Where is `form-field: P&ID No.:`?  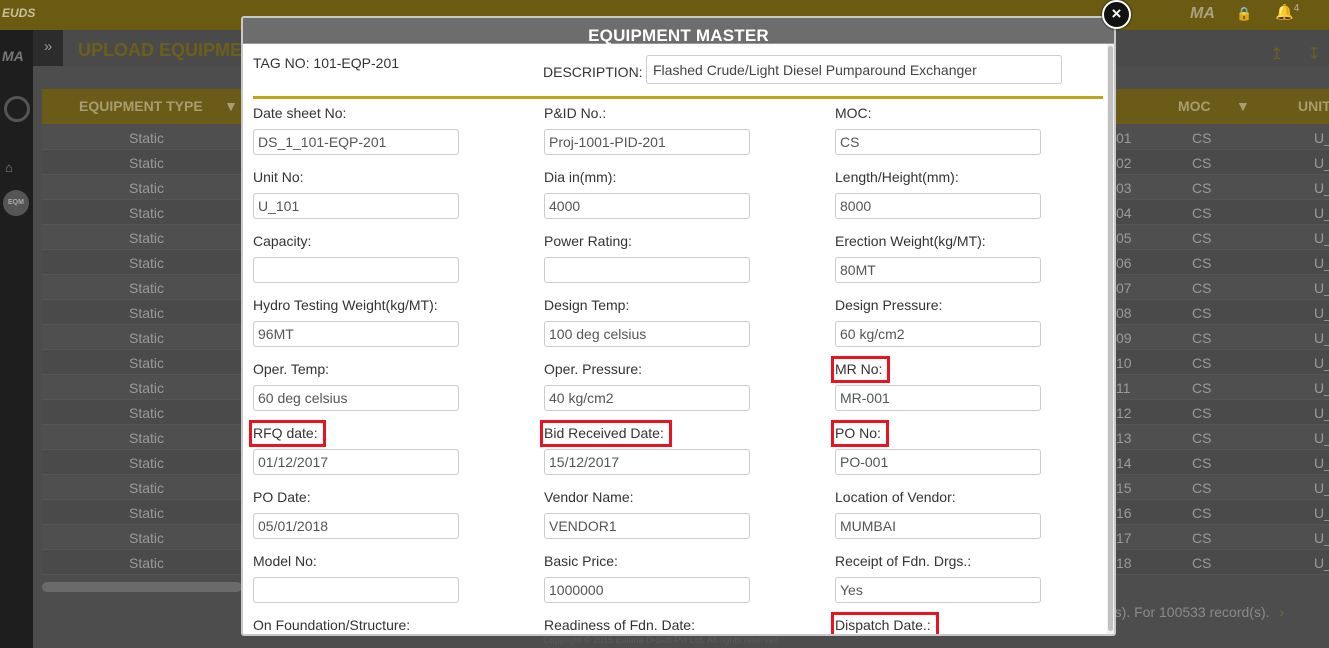 form-field: P&ID No.: is located at coordinates (654, 129).